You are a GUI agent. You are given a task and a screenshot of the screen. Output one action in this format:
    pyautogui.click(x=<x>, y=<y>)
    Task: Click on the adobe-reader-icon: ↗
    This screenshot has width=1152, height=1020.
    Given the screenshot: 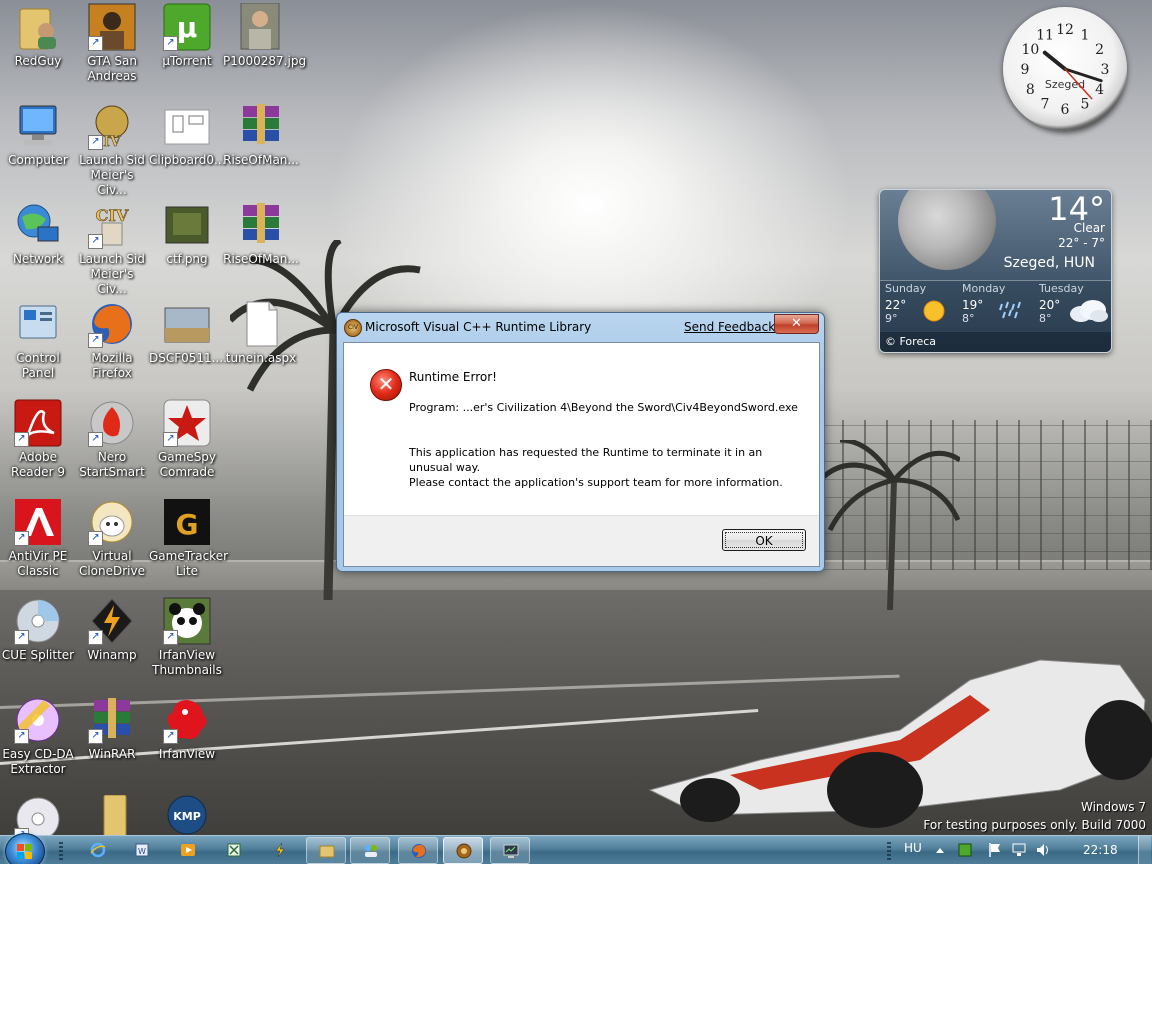 What is the action you would take?
    pyautogui.click(x=38, y=423)
    